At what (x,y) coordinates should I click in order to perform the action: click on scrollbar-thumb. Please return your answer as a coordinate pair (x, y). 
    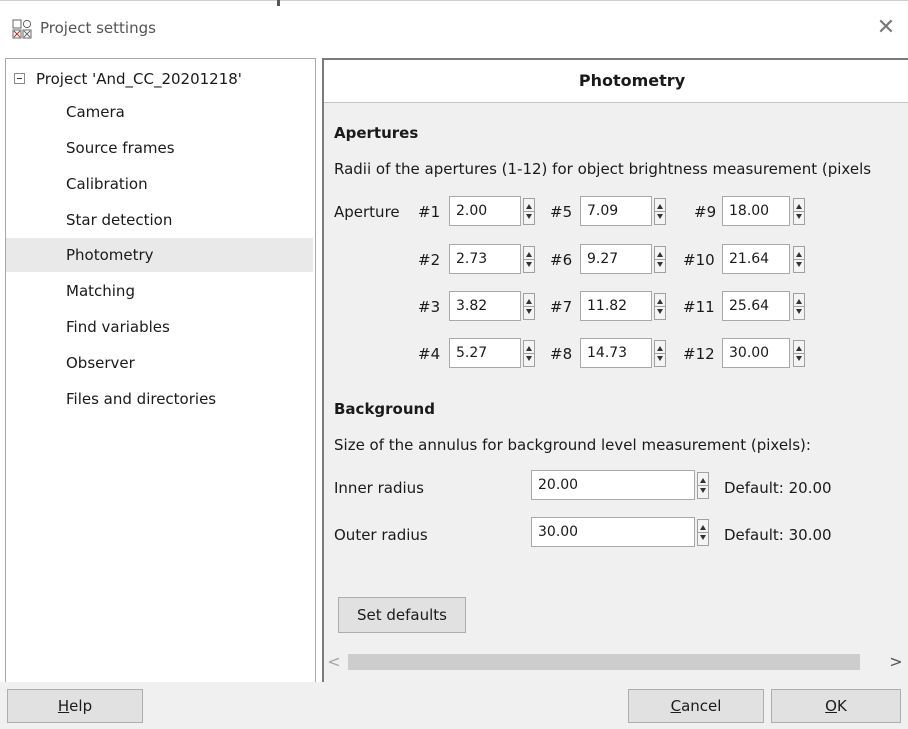
    Looking at the image, I should click on (604, 662).